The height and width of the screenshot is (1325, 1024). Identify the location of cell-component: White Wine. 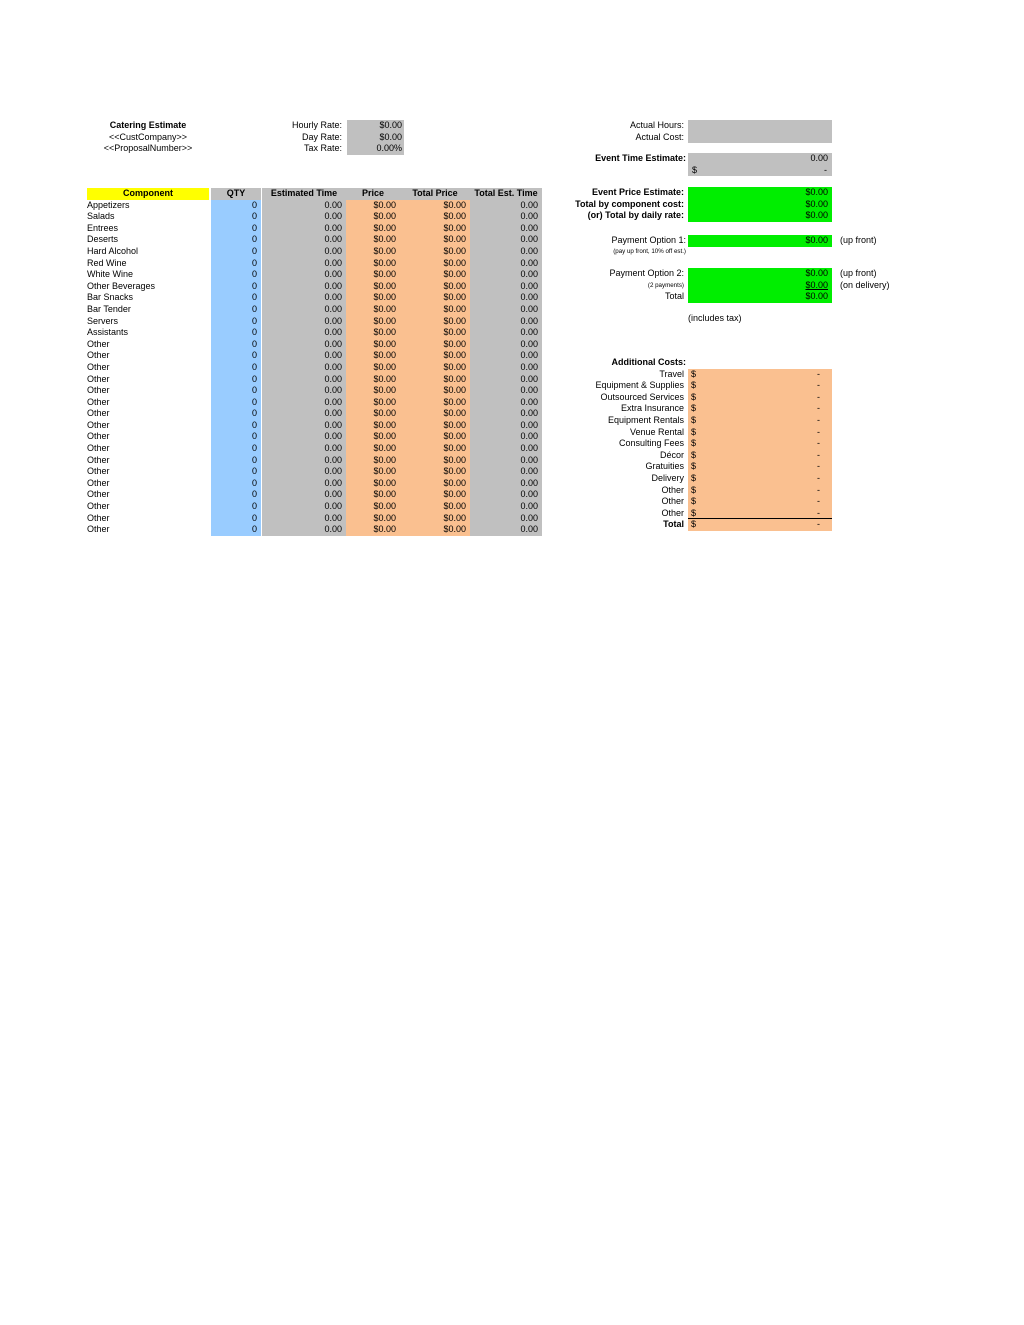
(148, 275).